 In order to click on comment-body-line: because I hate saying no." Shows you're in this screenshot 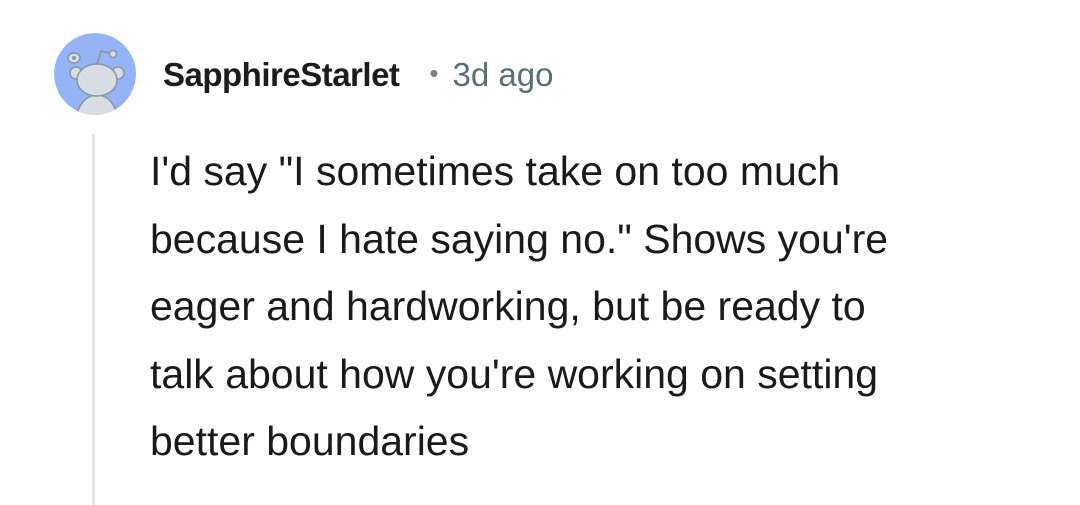, I will do `click(519, 238)`.